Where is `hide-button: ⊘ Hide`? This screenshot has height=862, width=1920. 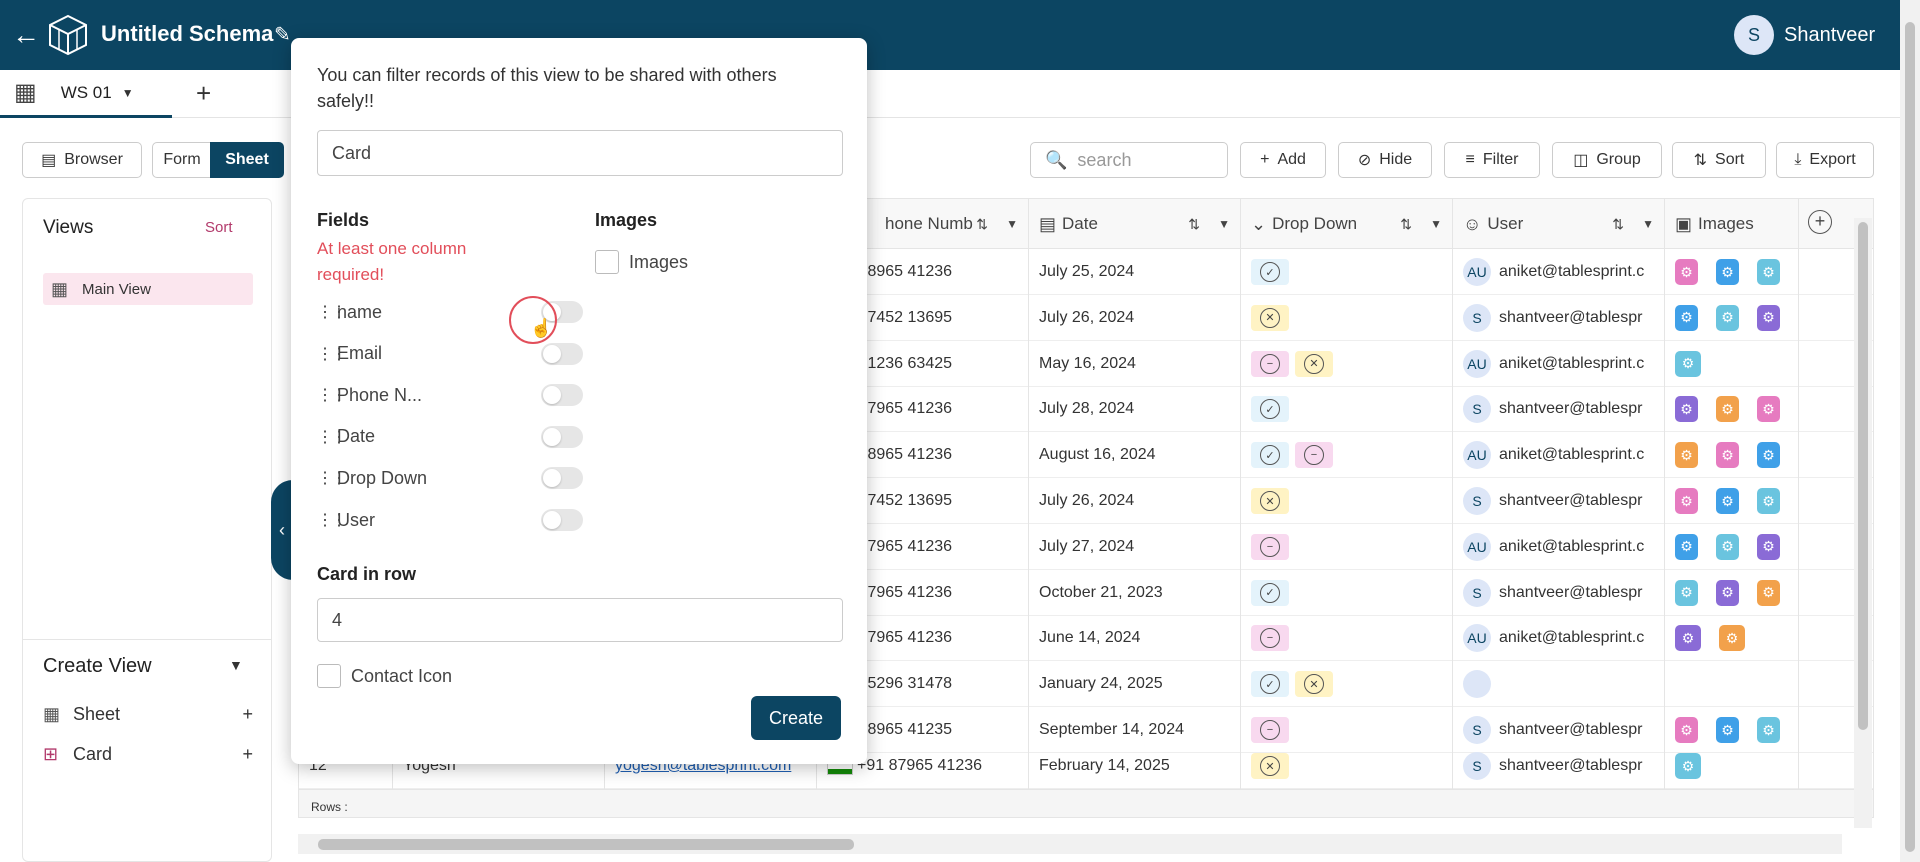
hide-button: ⊘ Hide is located at coordinates (1385, 160).